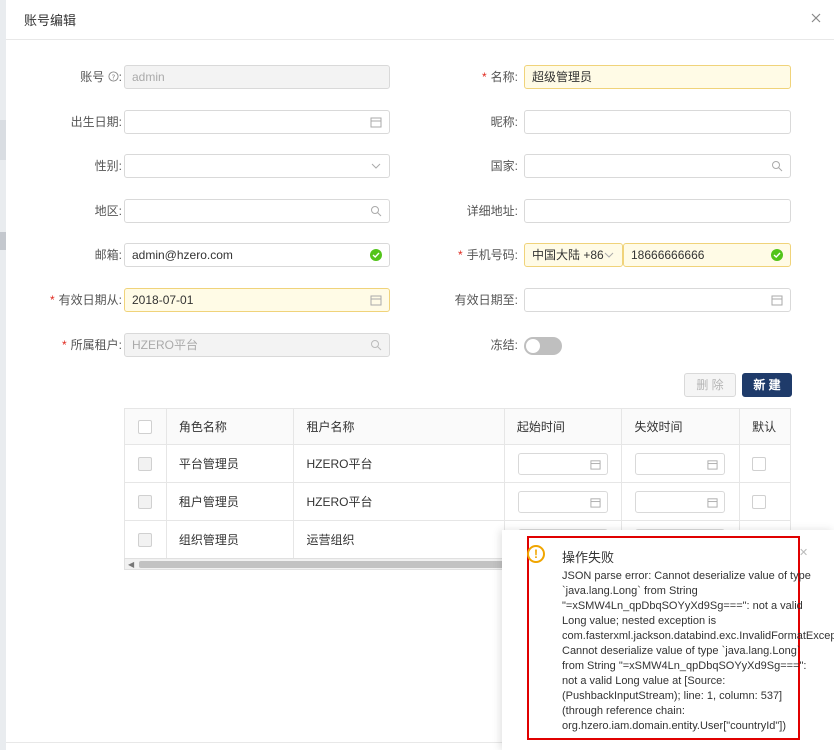 Image resolution: width=834 pixels, height=750 pixels. I want to click on search-icon, so click(376, 345).